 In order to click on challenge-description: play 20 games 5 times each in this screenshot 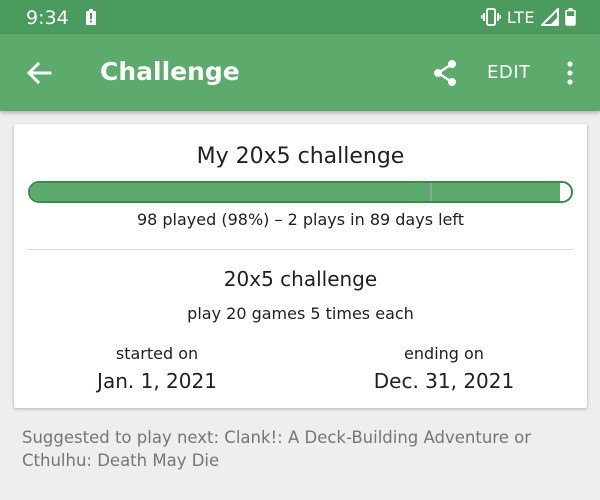, I will do `click(300, 313)`.